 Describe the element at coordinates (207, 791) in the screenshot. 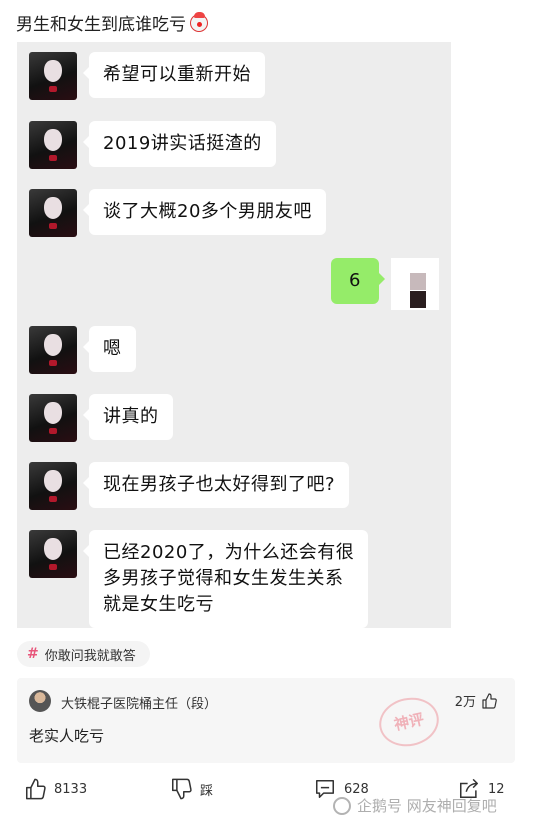

I see `dislike-label: 踩` at that location.